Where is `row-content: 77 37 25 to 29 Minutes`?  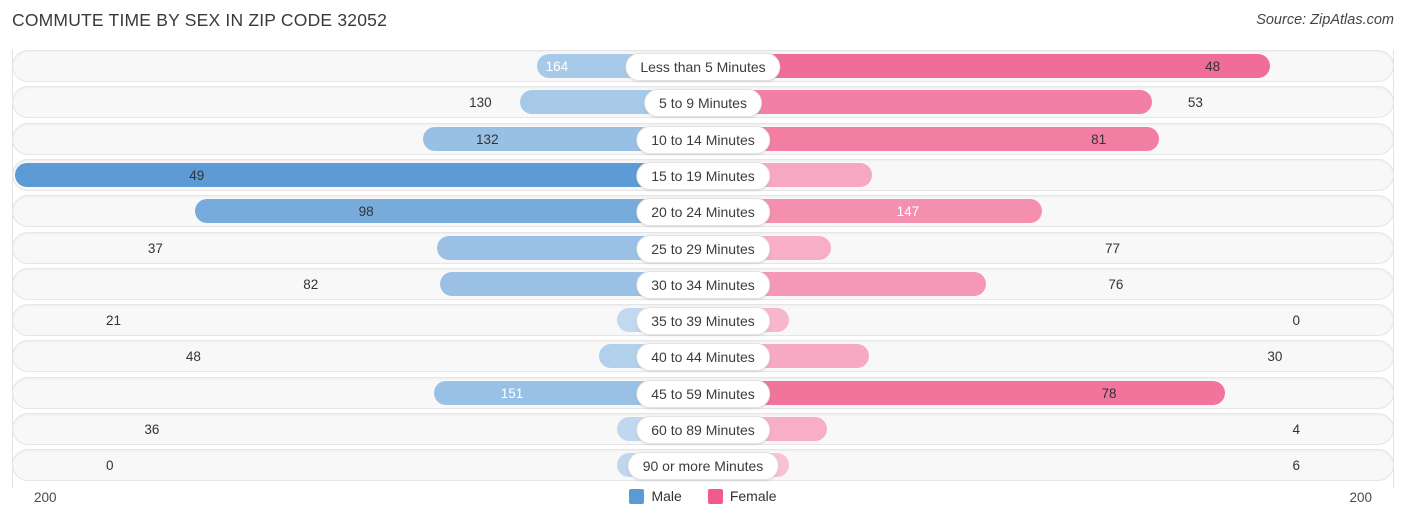 row-content: 77 37 25 to 29 Minutes is located at coordinates (703, 248).